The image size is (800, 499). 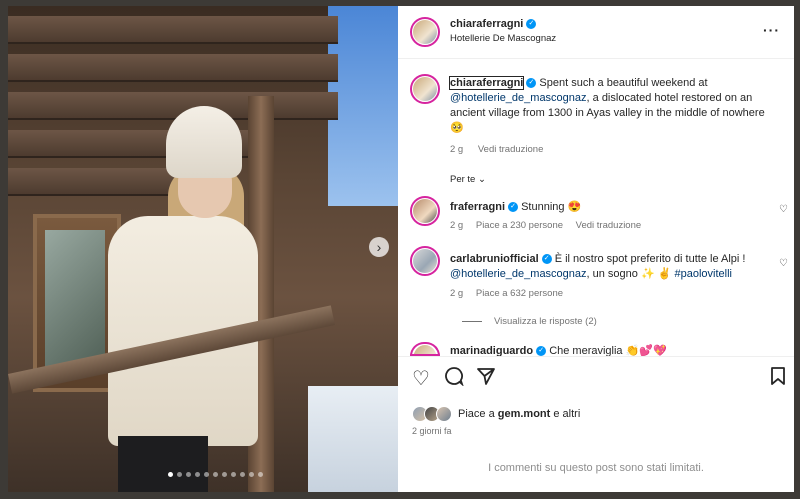 What do you see at coordinates (608, 350) in the screenshot?
I see `comment-text: Che meraviglia 👏💕💖` at bounding box center [608, 350].